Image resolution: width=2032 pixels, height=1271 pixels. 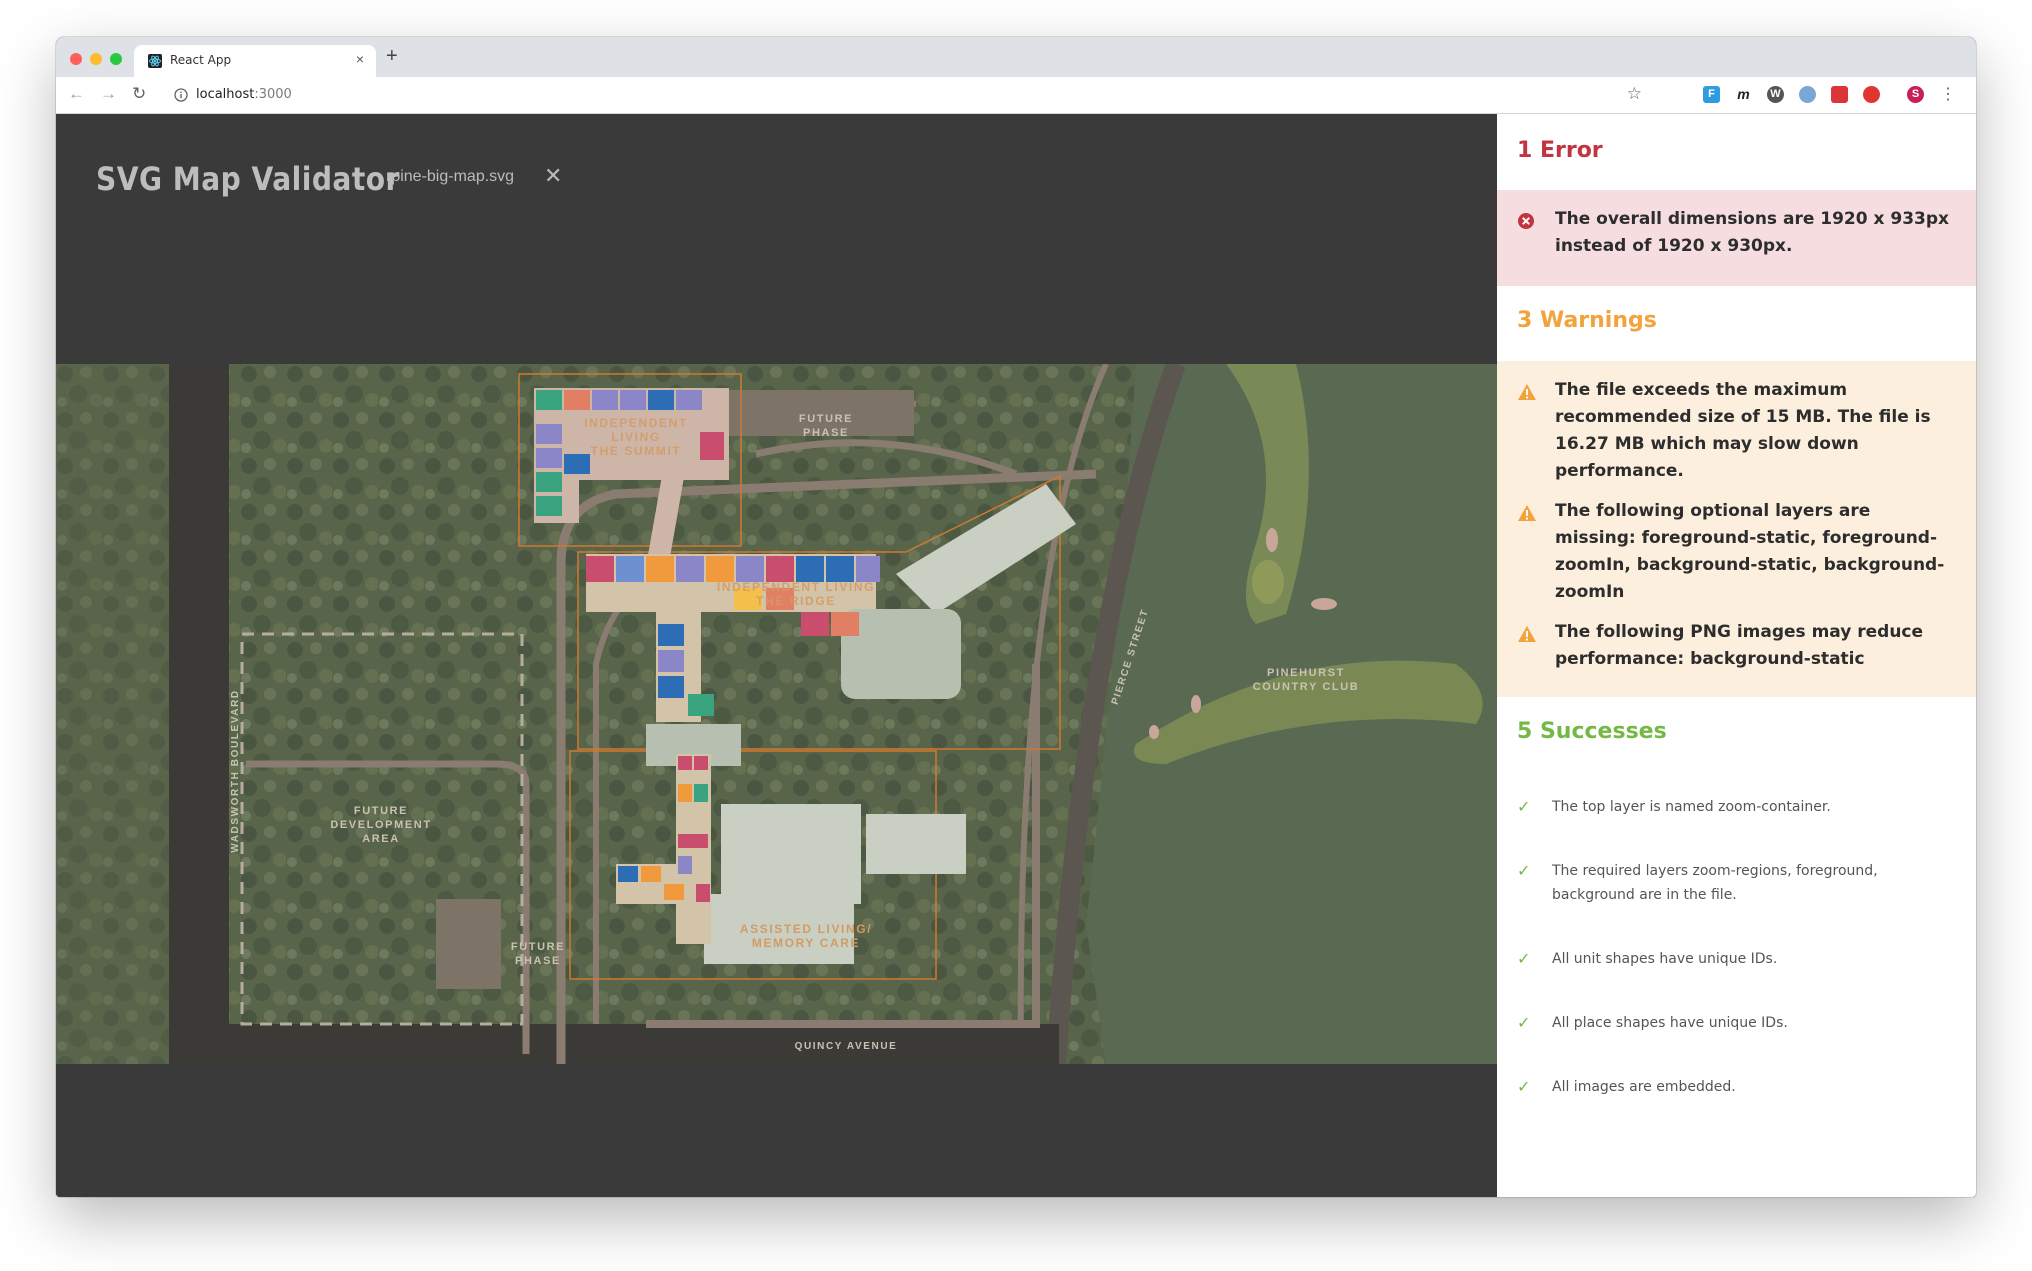 What do you see at coordinates (108, 94) in the screenshot?
I see `forward-icon: →` at bounding box center [108, 94].